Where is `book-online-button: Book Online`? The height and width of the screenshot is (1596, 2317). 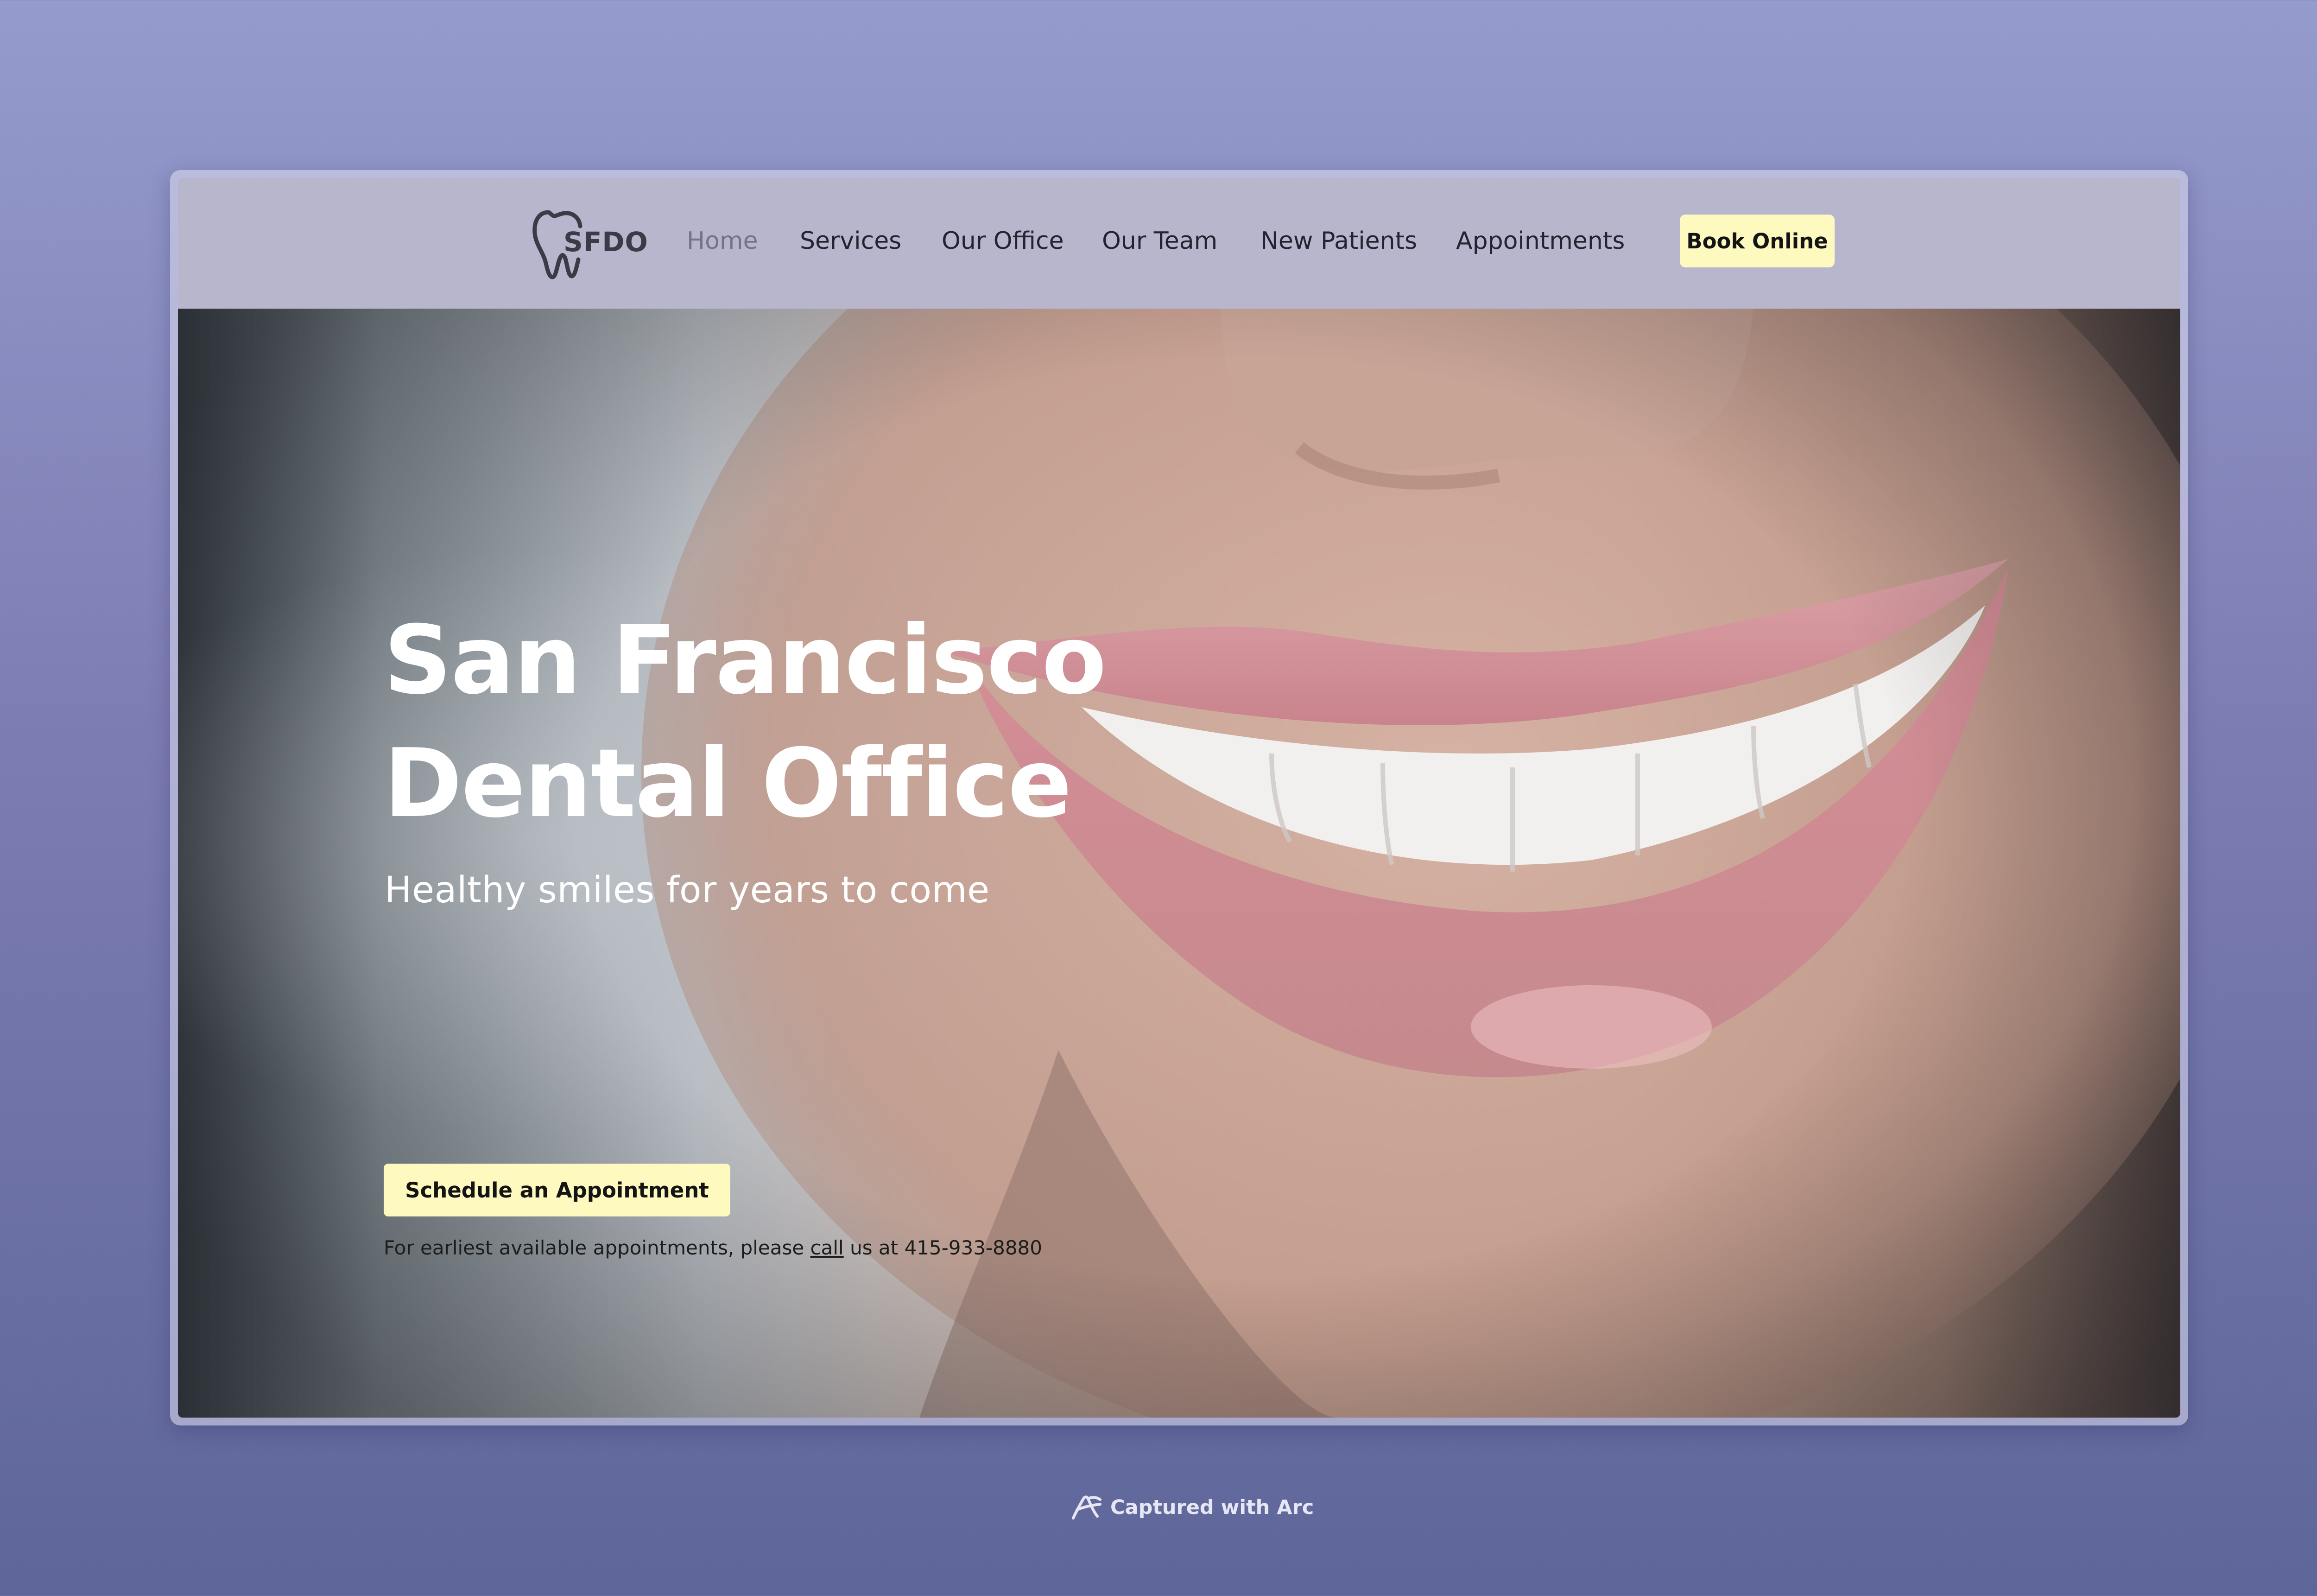 book-online-button: Book Online is located at coordinates (1757, 241).